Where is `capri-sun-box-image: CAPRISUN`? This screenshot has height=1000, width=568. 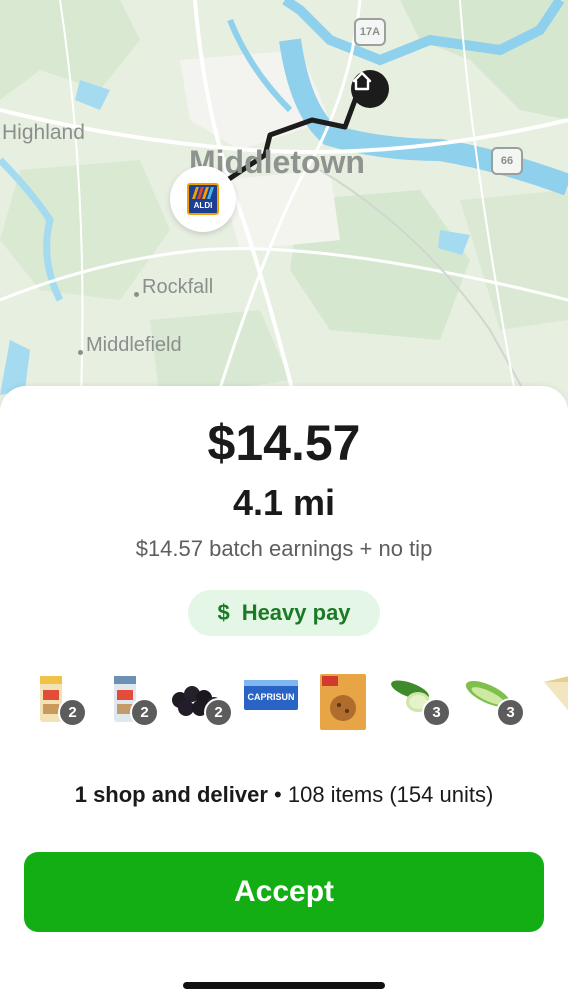
capri-sun-box-image: CAPRISUN is located at coordinates (271, 695).